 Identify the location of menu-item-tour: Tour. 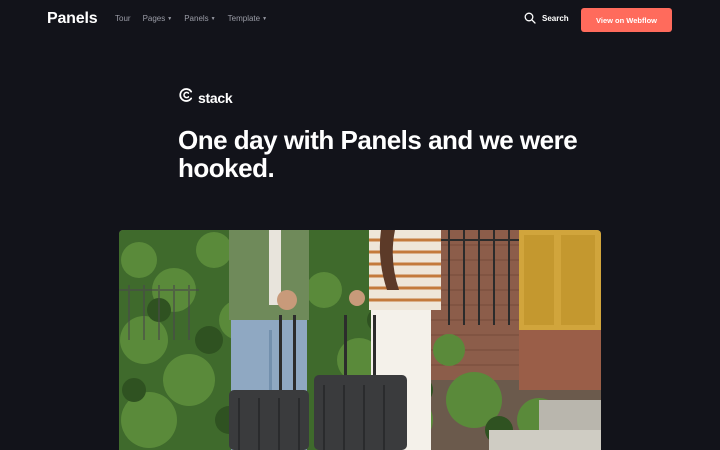
(123, 18).